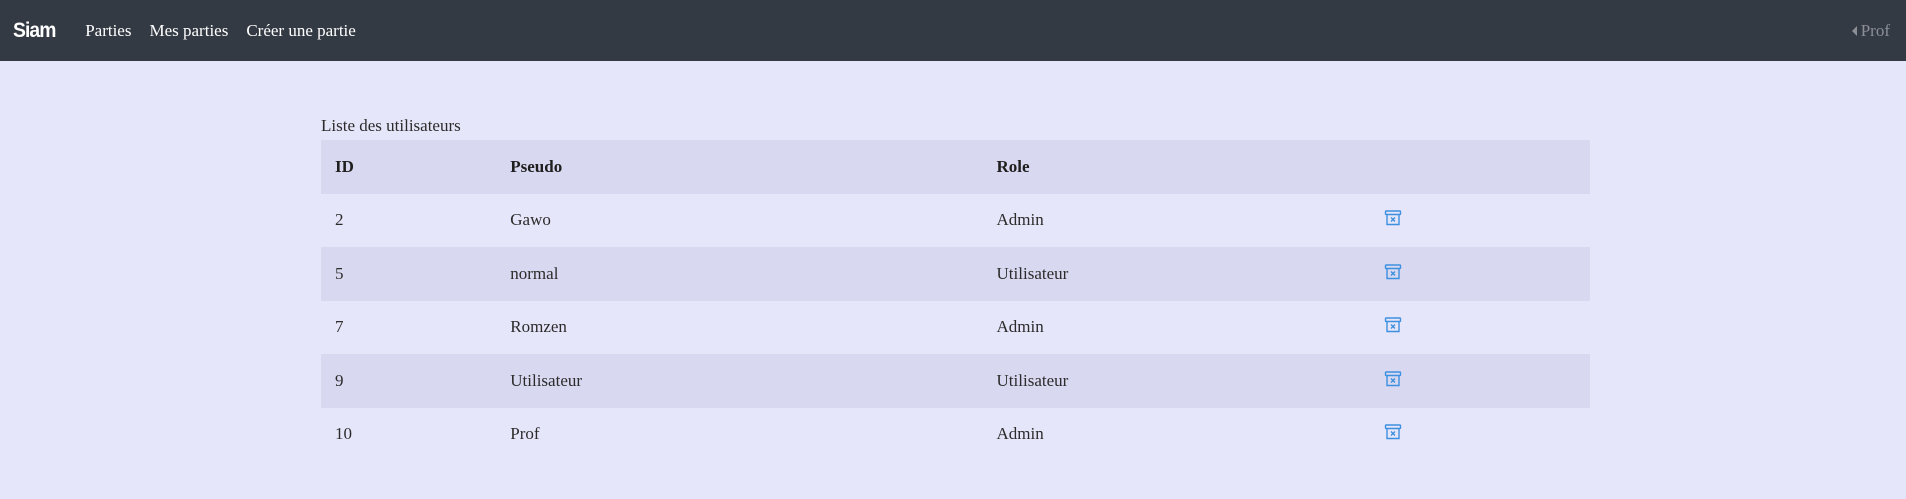  Describe the element at coordinates (1854, 30) in the screenshot. I see `caret-left-icon` at that location.